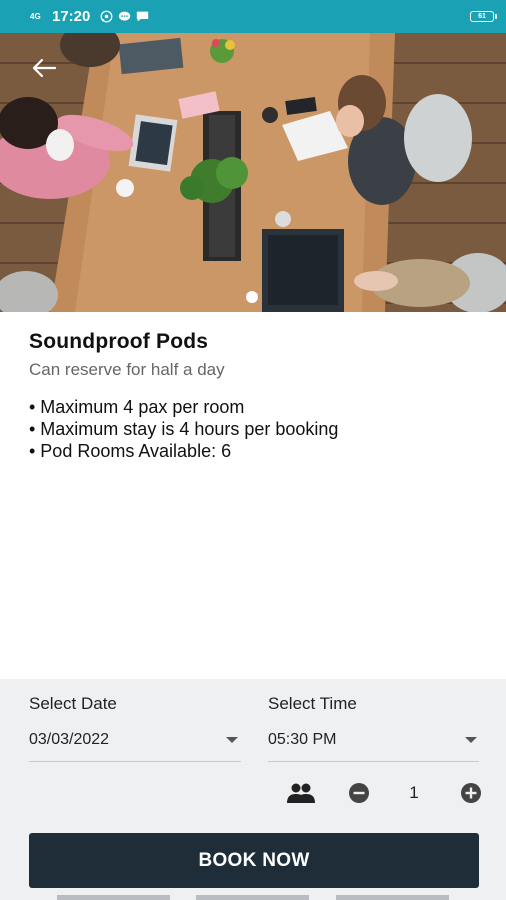 The height and width of the screenshot is (900, 506). I want to click on people-icon, so click(301, 793).